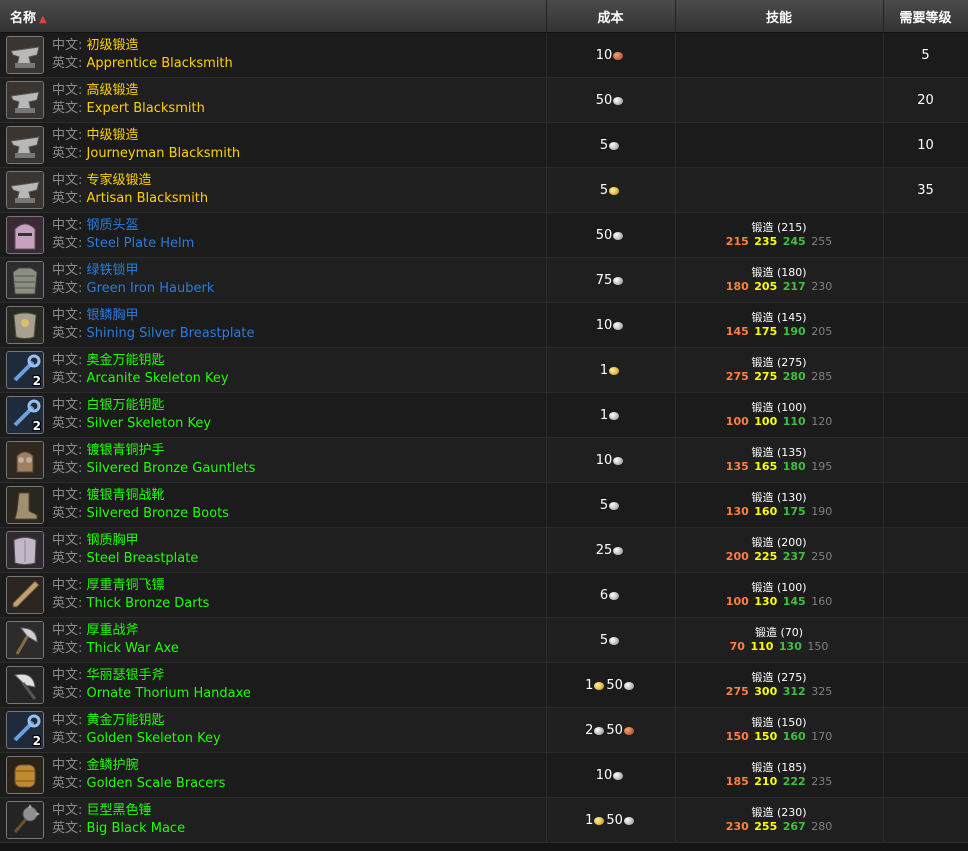 This screenshot has height=851, width=968. What do you see at coordinates (160, 63) in the screenshot?
I see `item-name-english: Apprentice Blacksmith` at bounding box center [160, 63].